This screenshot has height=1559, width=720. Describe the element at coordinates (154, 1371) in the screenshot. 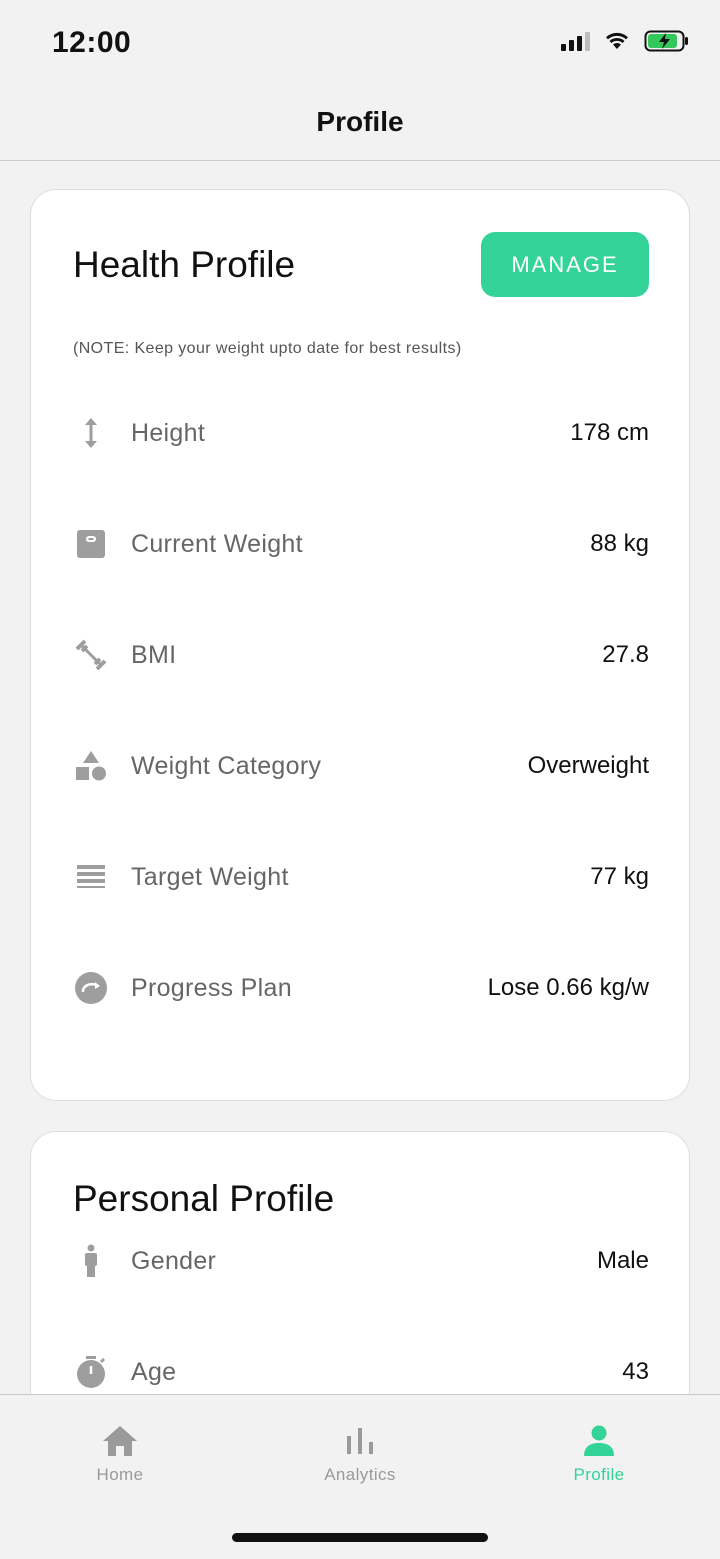

I see `row-label: Age` at that location.